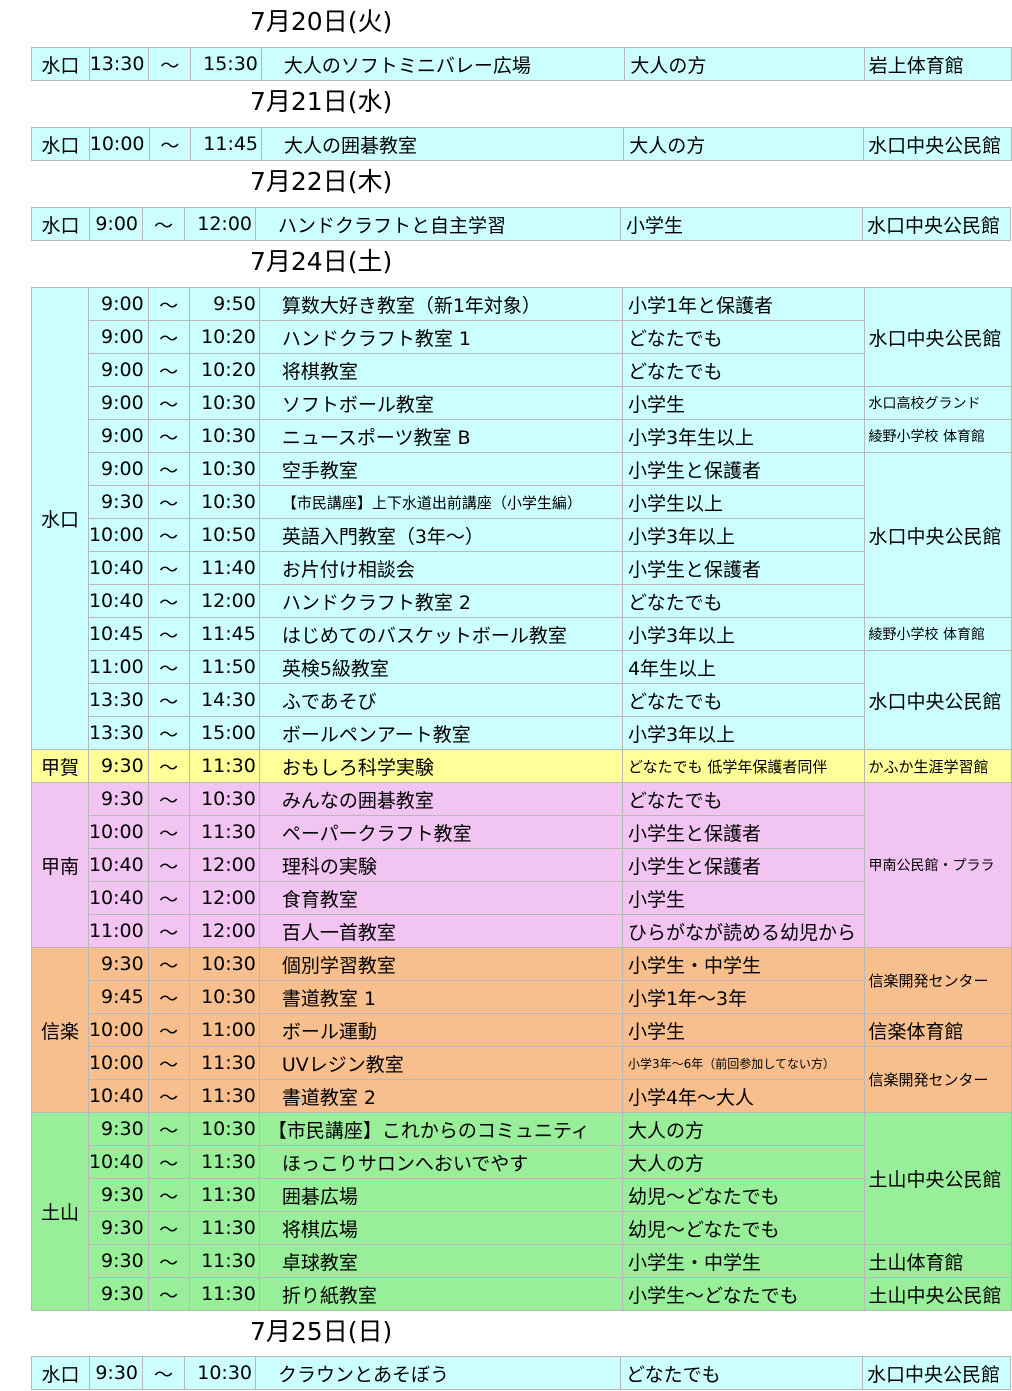 This screenshot has height=1391, width=1012. I want to click on event-name: ソフトボール教室, so click(440, 403).